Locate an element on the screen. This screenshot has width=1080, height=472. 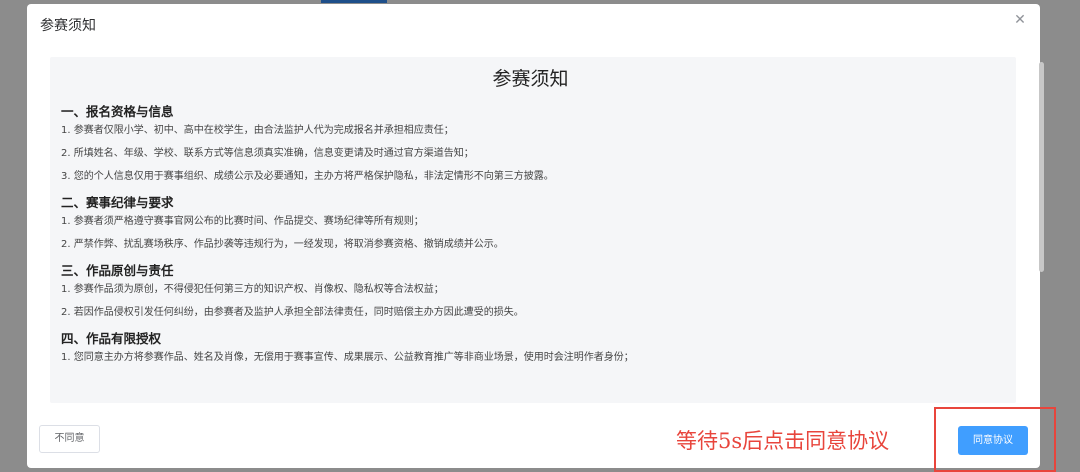
section-heading: 四、作品有限授权 is located at coordinates (111, 338).